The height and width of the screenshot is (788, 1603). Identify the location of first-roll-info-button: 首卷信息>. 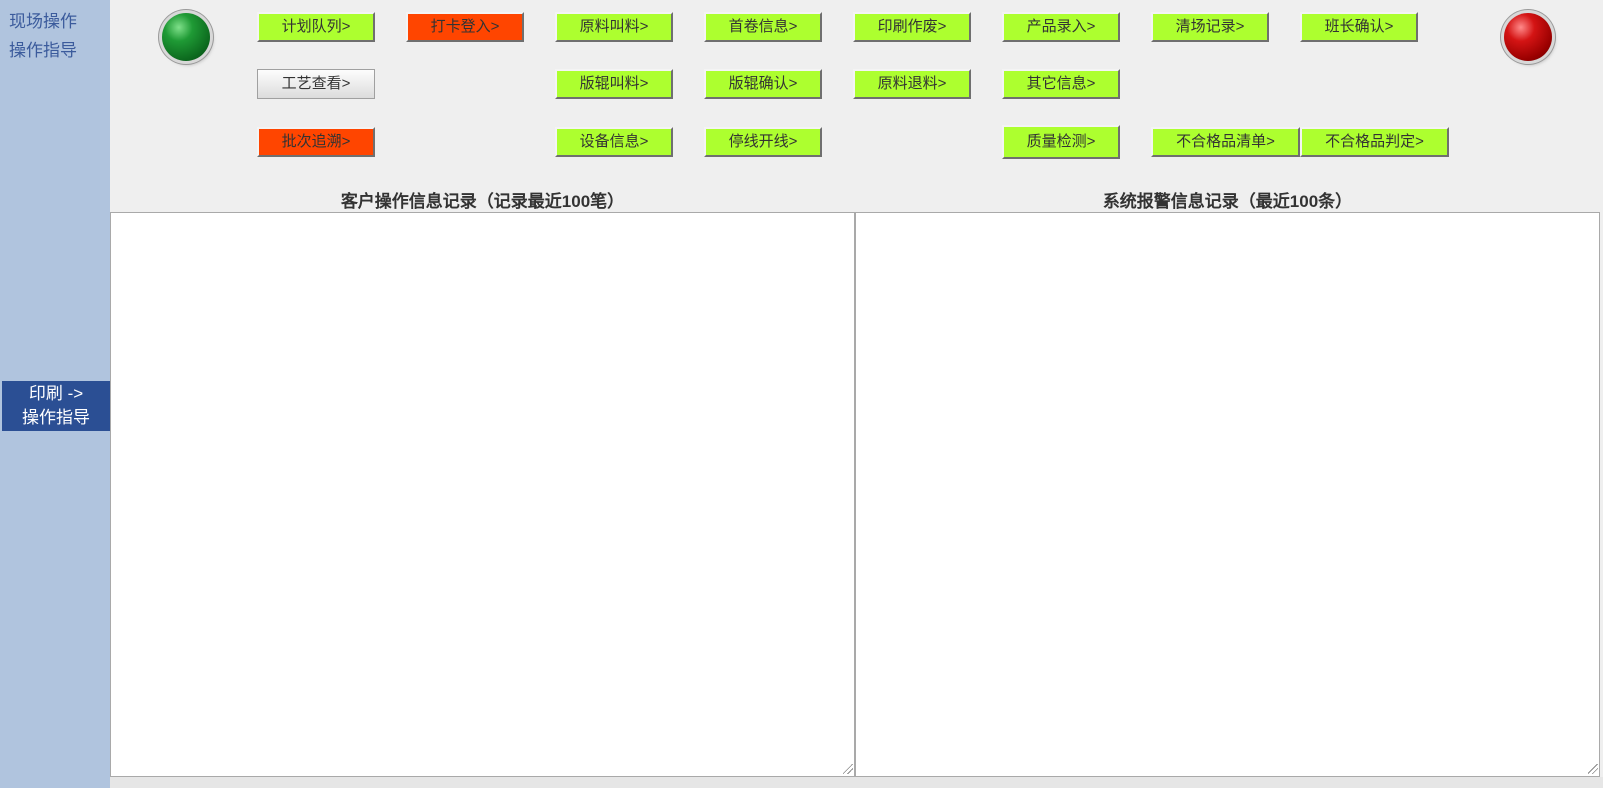
(763, 27).